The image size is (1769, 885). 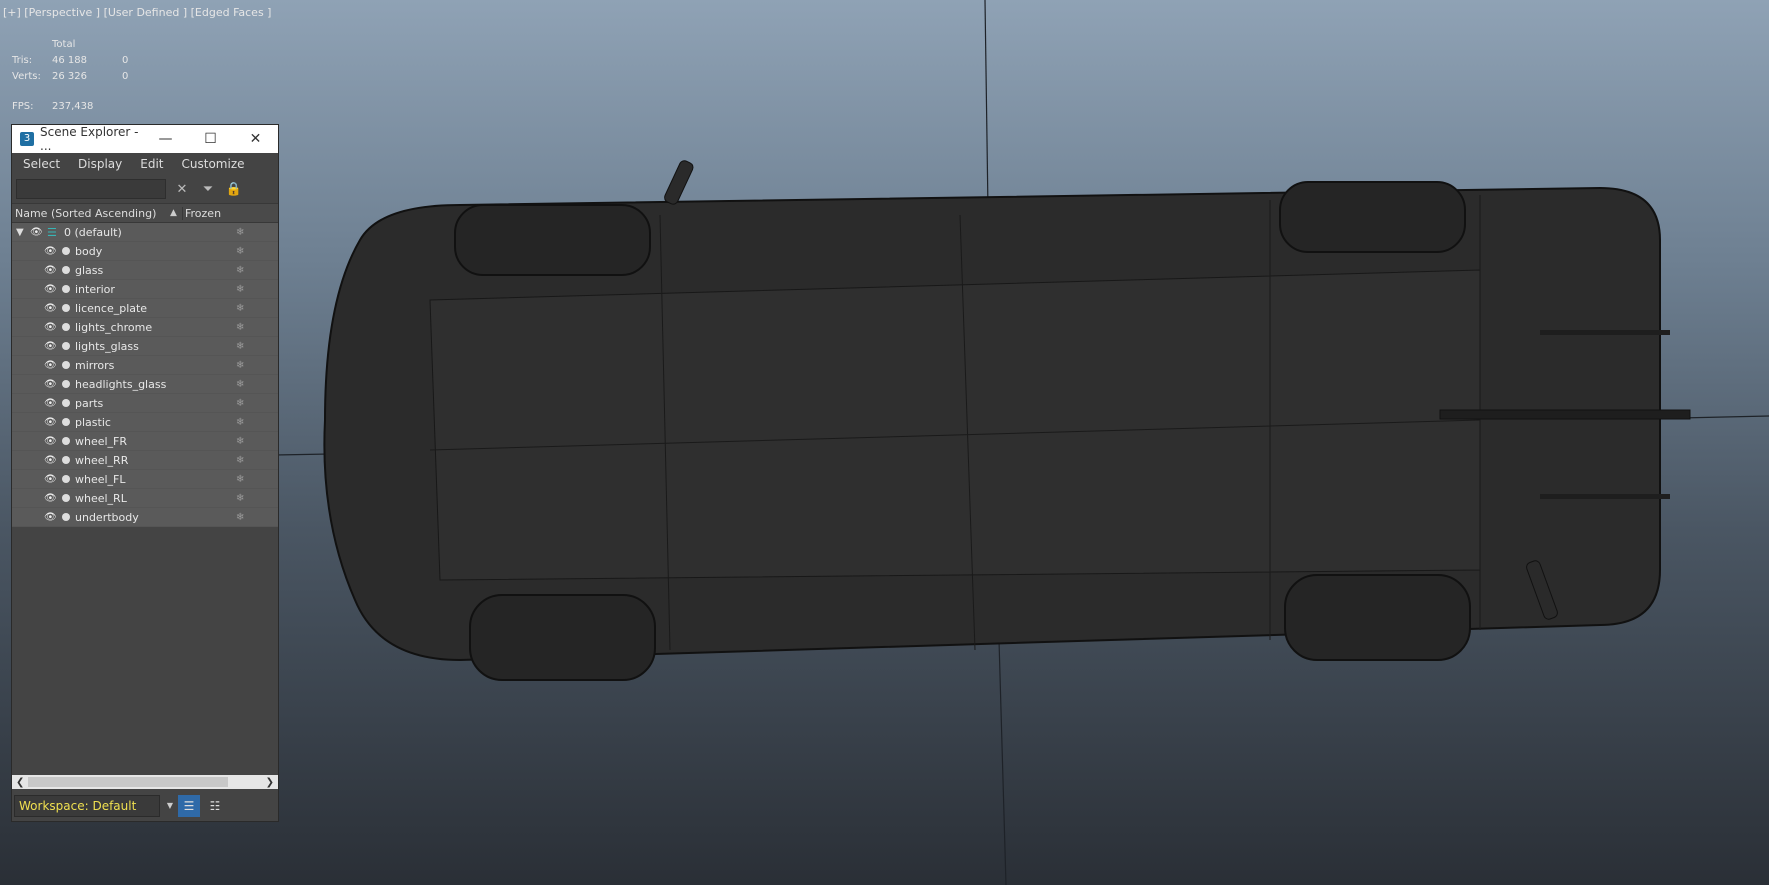 I want to click on scene-explorer-titlebar: 3 Scene Explorer - ... — ☐ ✕, so click(x=145, y=139).